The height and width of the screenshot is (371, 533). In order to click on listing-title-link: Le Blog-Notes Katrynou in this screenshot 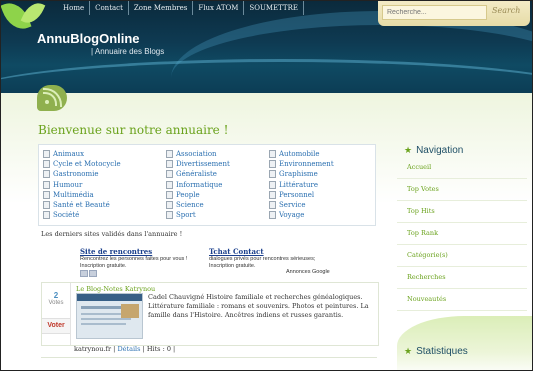, I will do `click(115, 289)`.